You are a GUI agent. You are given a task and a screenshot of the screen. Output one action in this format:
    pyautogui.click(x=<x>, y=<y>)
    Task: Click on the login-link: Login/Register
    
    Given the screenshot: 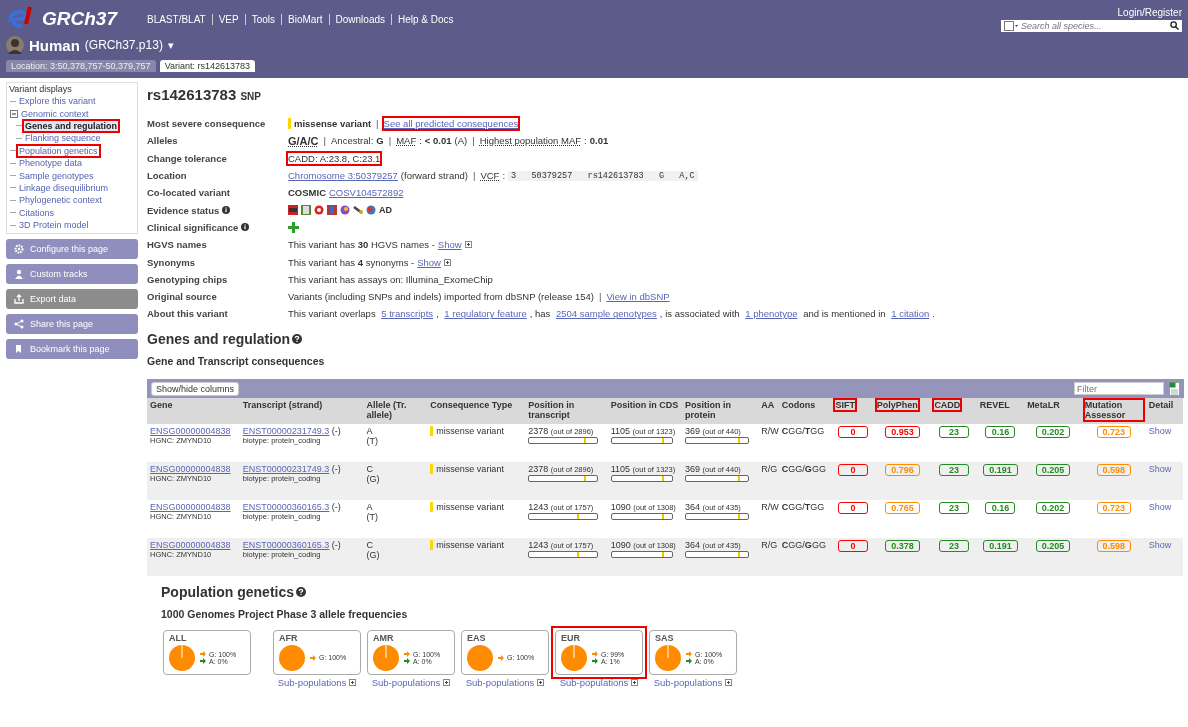 What is the action you would take?
    pyautogui.click(x=1149, y=12)
    